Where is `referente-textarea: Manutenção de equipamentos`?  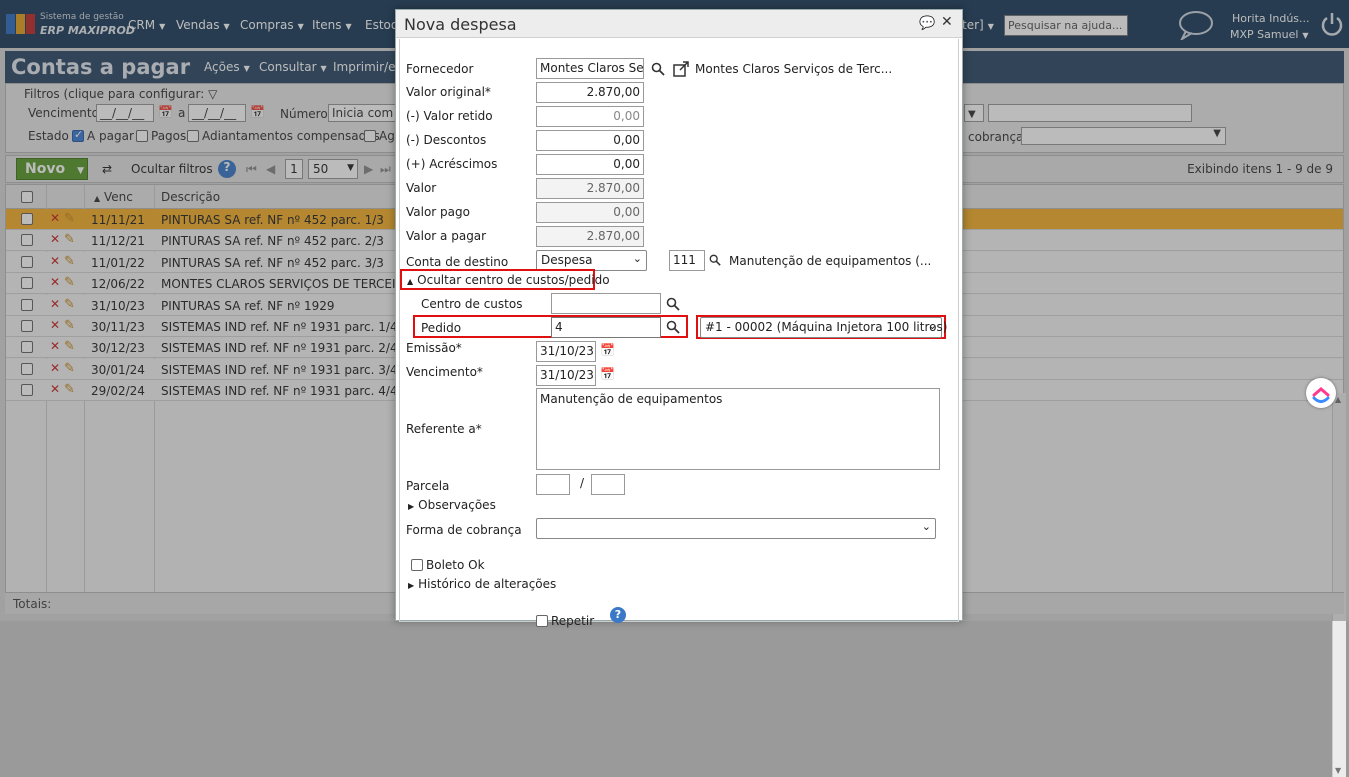
referente-textarea: Manutenção de equipamentos is located at coordinates (738, 429).